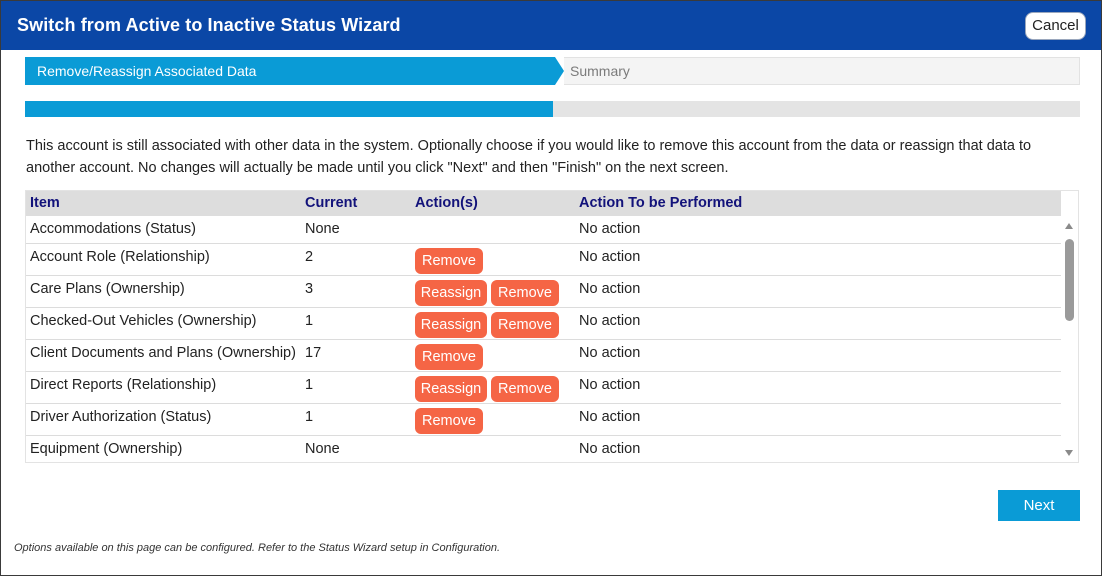 This screenshot has width=1102, height=576. What do you see at coordinates (106, 449) in the screenshot?
I see `cell-item: Equipment (Ownership)` at bounding box center [106, 449].